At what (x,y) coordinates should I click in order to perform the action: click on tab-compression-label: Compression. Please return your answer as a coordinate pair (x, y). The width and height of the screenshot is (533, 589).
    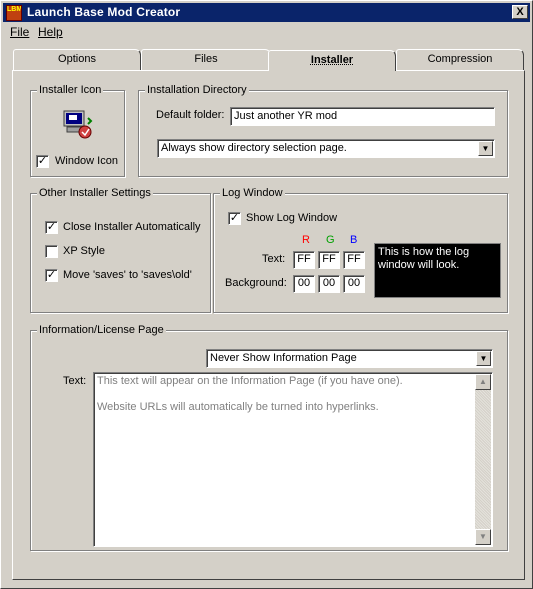
    Looking at the image, I should click on (460, 59).